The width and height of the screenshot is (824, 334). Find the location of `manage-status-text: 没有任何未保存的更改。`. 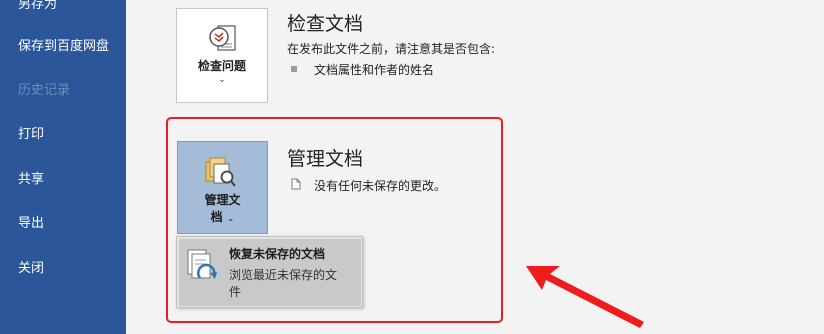

manage-status-text: 没有任何未保存的更改。 is located at coordinates (380, 186).